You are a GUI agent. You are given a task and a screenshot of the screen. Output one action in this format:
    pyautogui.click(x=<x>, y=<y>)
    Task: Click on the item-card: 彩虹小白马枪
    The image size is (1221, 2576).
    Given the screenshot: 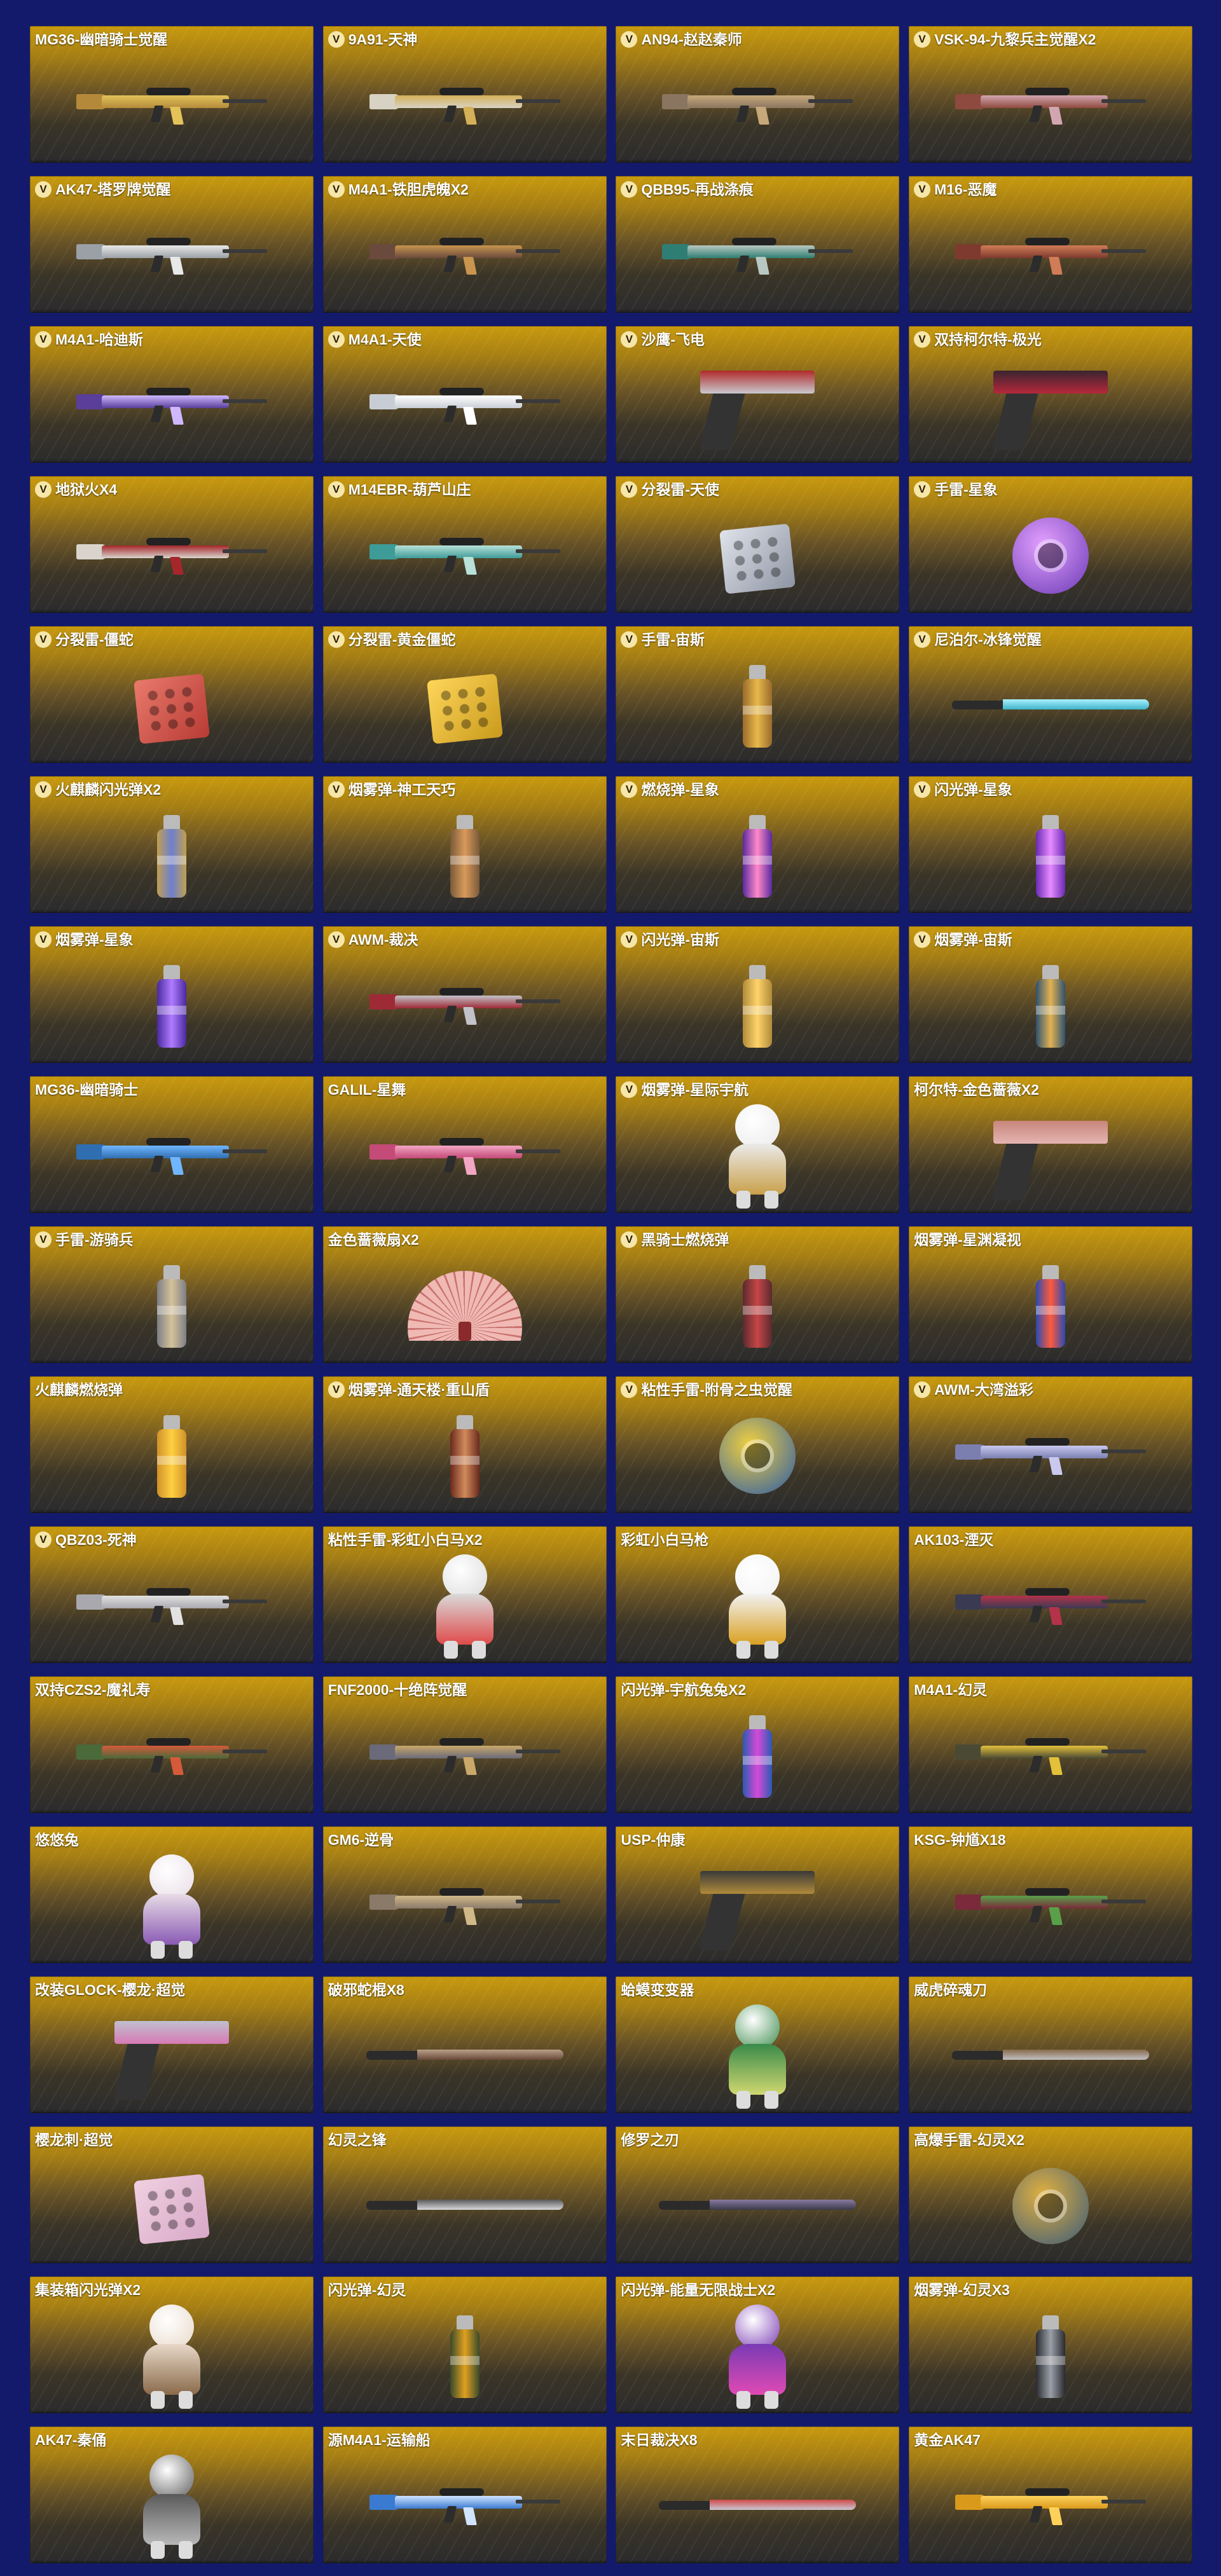 What is the action you would take?
    pyautogui.click(x=758, y=1594)
    